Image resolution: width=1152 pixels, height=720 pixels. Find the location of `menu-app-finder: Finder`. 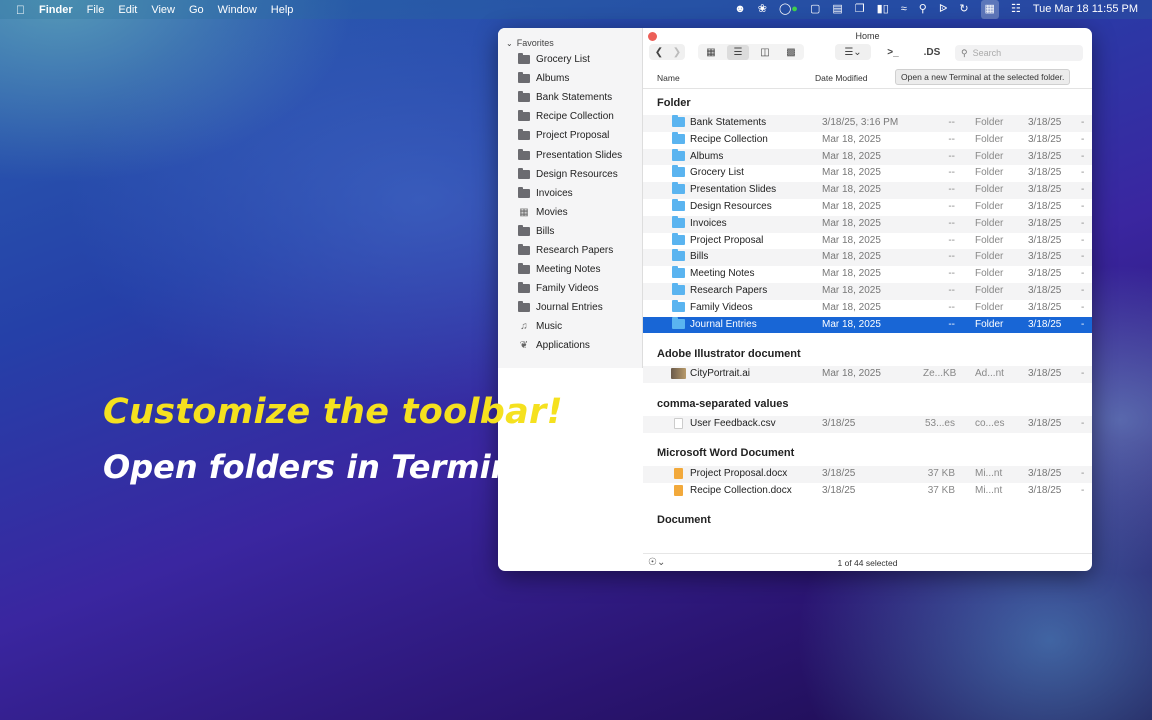

menu-app-finder: Finder is located at coordinates (56, 10).